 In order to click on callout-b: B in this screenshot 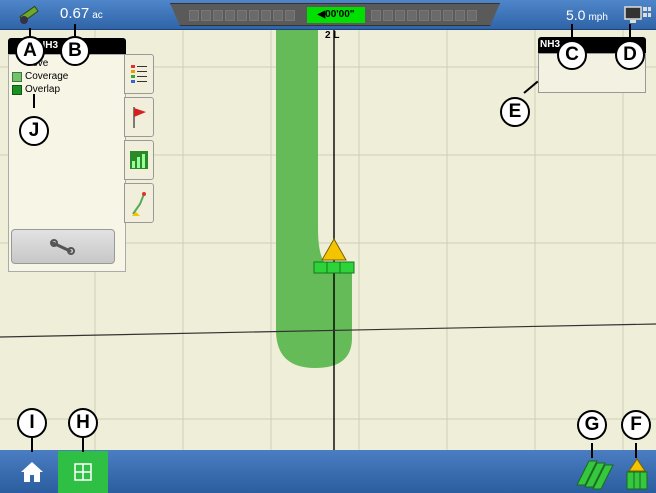, I will do `click(75, 51)`.